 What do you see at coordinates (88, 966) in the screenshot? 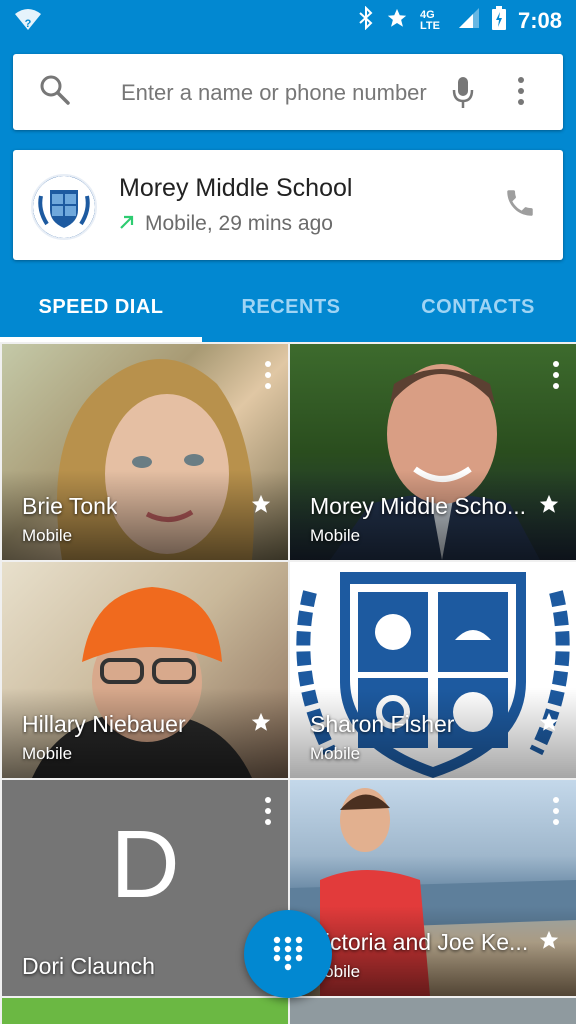
I see `contact-name: Dori Claunch` at bounding box center [88, 966].